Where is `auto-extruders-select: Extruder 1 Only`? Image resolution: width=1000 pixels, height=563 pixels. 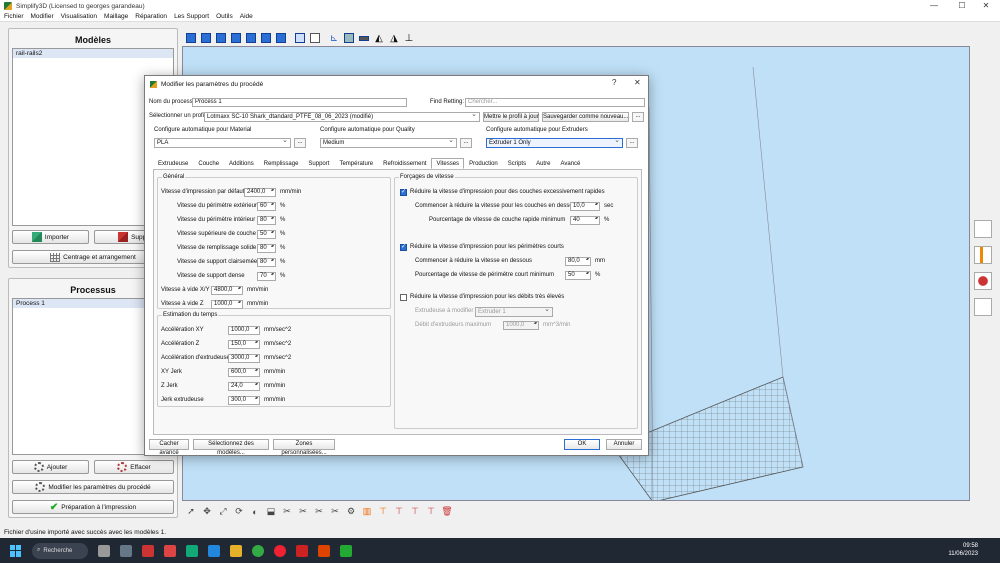
auto-extruders-select: Extruder 1 Only is located at coordinates (554, 142).